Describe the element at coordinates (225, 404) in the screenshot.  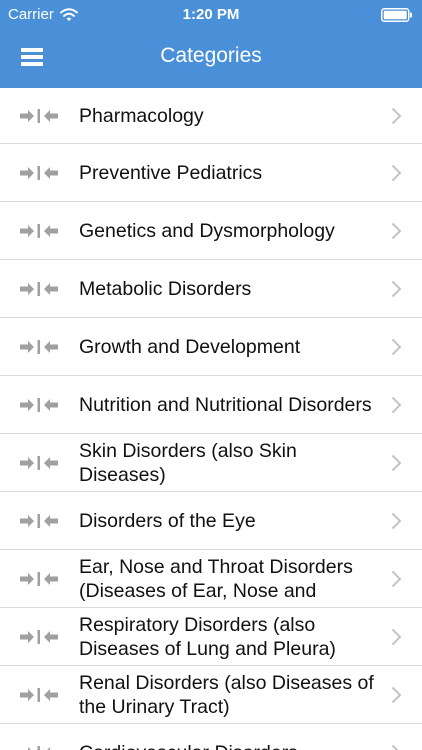
I see `category-label: Nutrition and Nutritional Disorders` at that location.